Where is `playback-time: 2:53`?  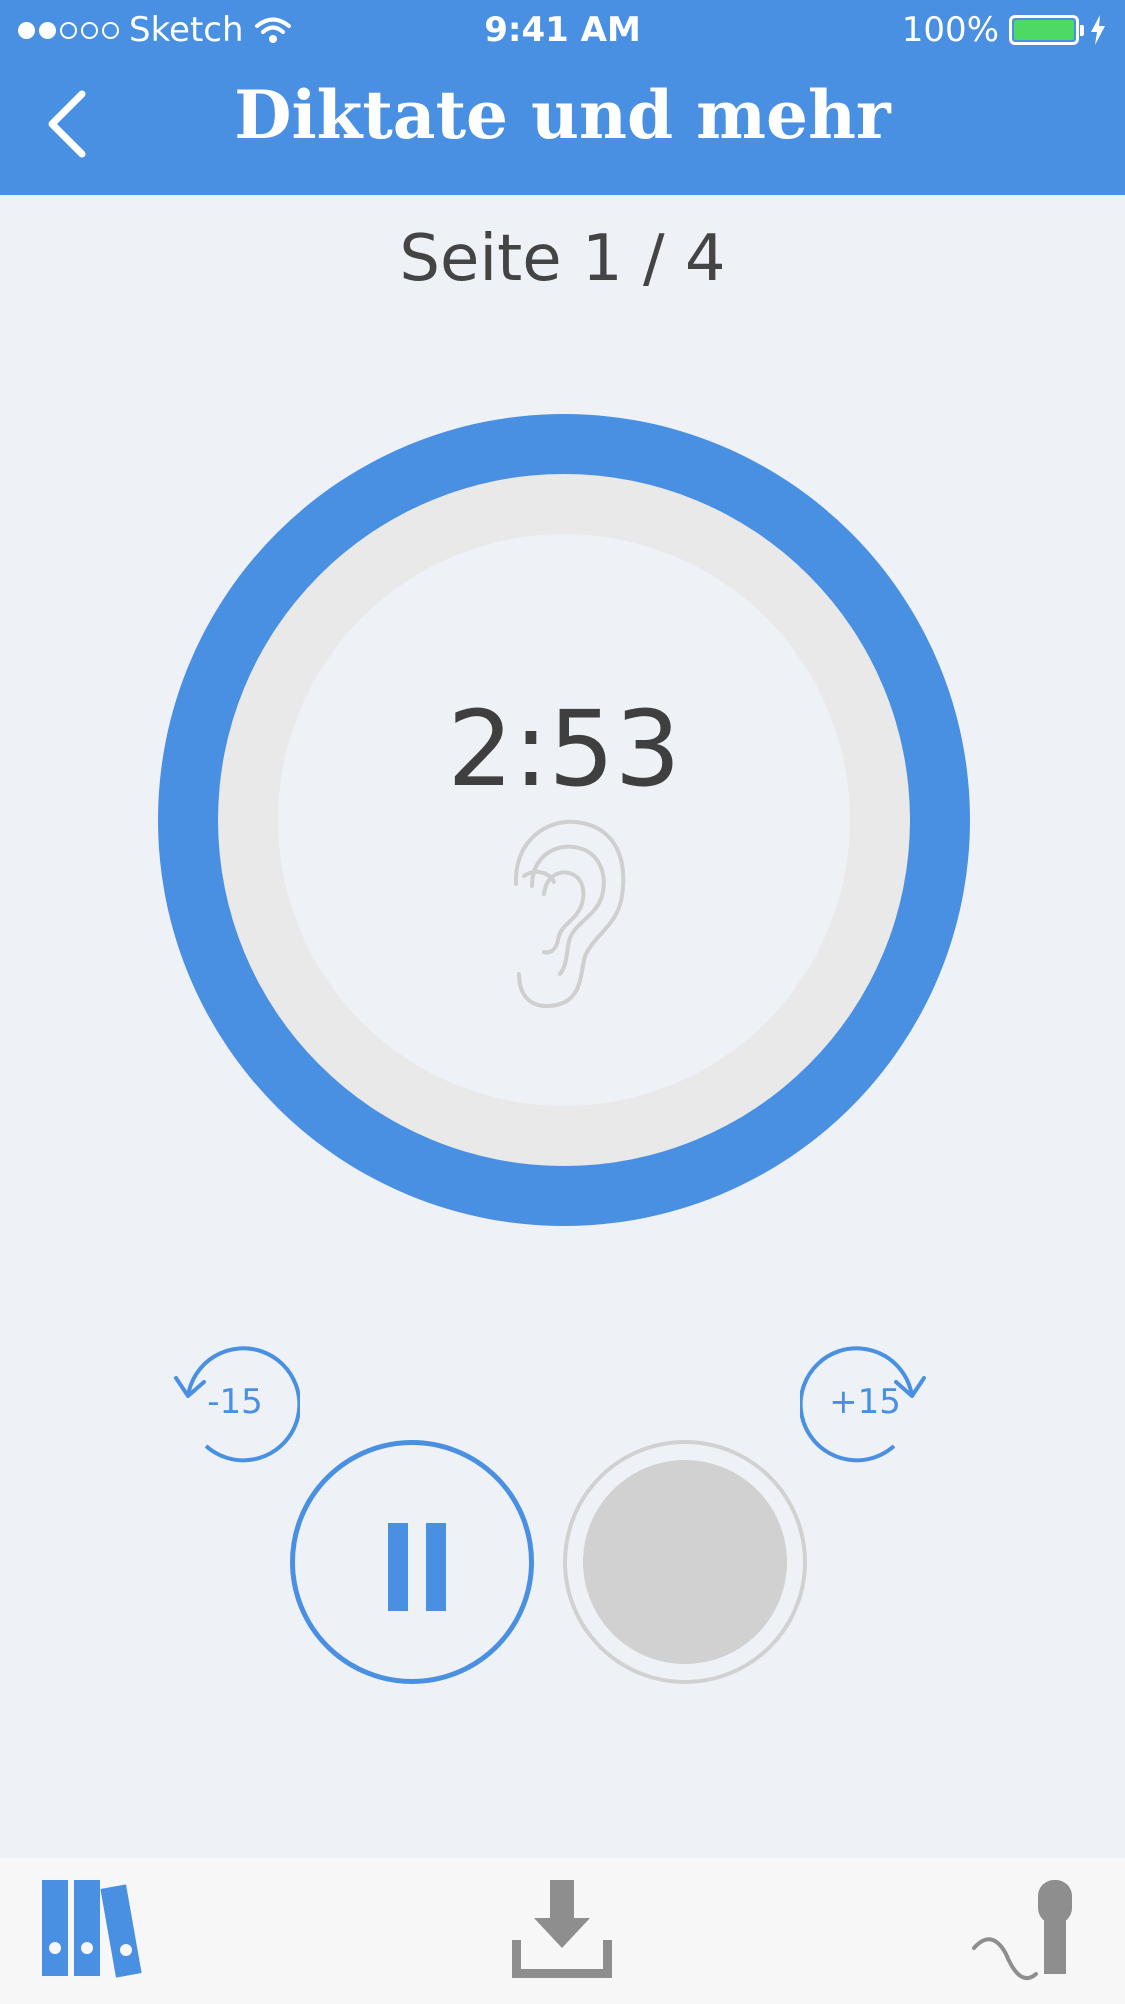
playback-time: 2:53 is located at coordinates (564, 749).